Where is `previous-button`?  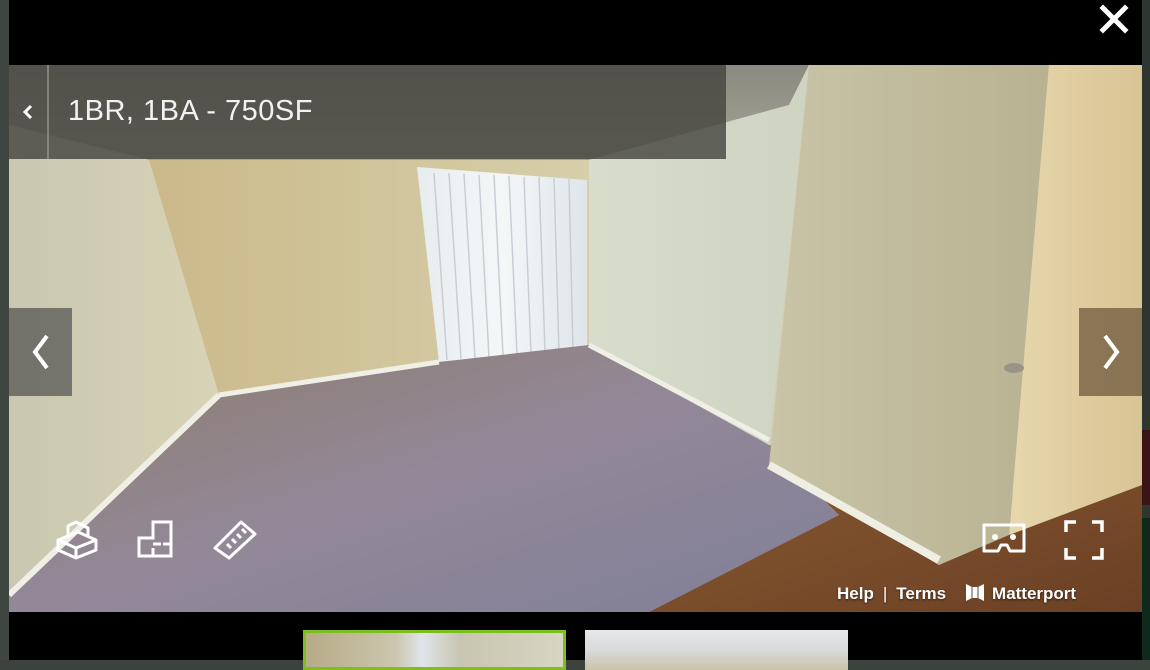
previous-button is located at coordinates (40, 352).